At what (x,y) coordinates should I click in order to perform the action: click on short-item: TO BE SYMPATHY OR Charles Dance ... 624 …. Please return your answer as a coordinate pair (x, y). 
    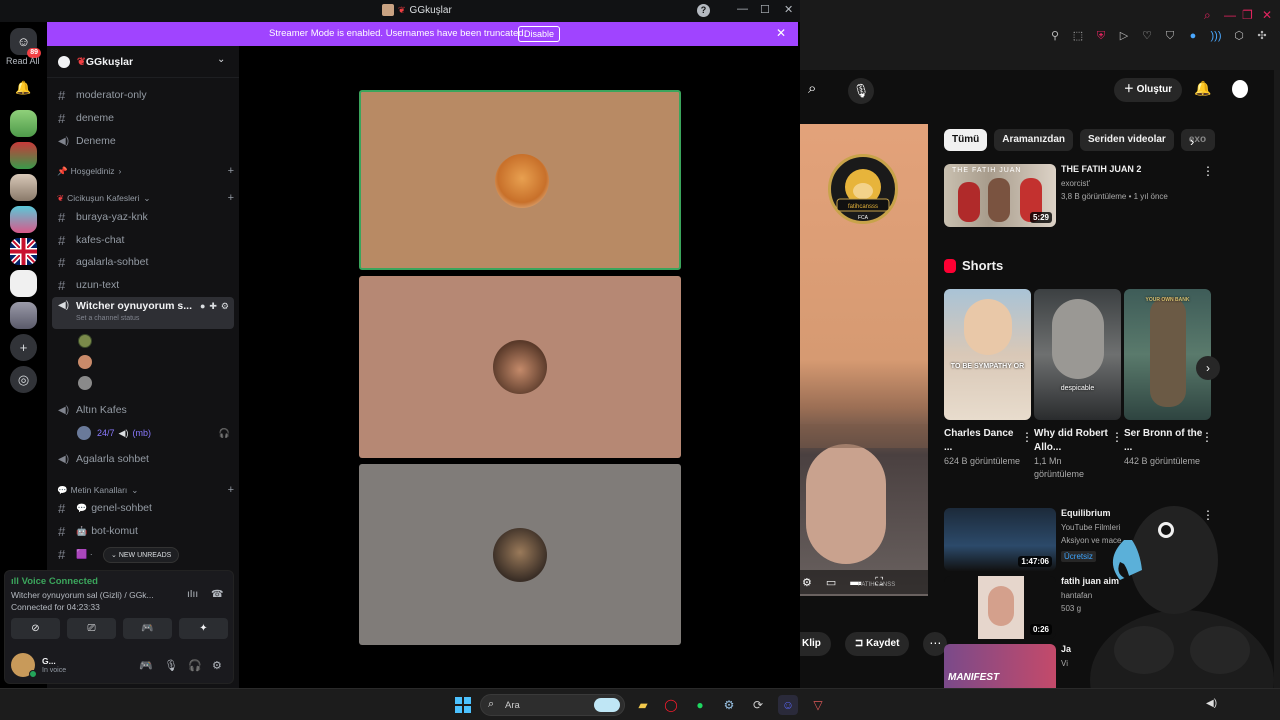
    Looking at the image, I should click on (988, 378).